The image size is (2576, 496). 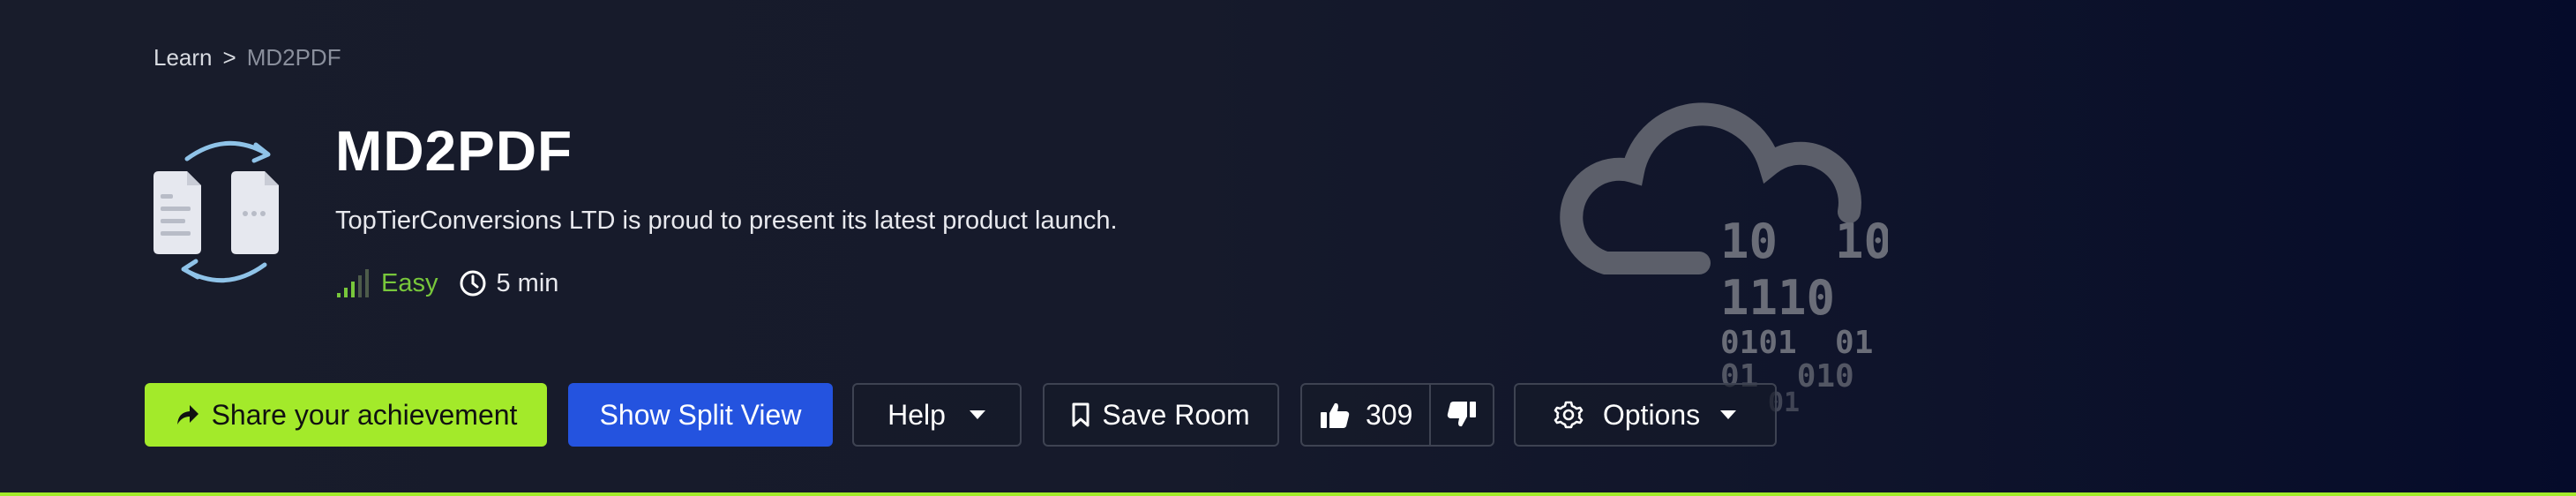 What do you see at coordinates (410, 282) in the screenshot?
I see `difficulty-label: Easy` at bounding box center [410, 282].